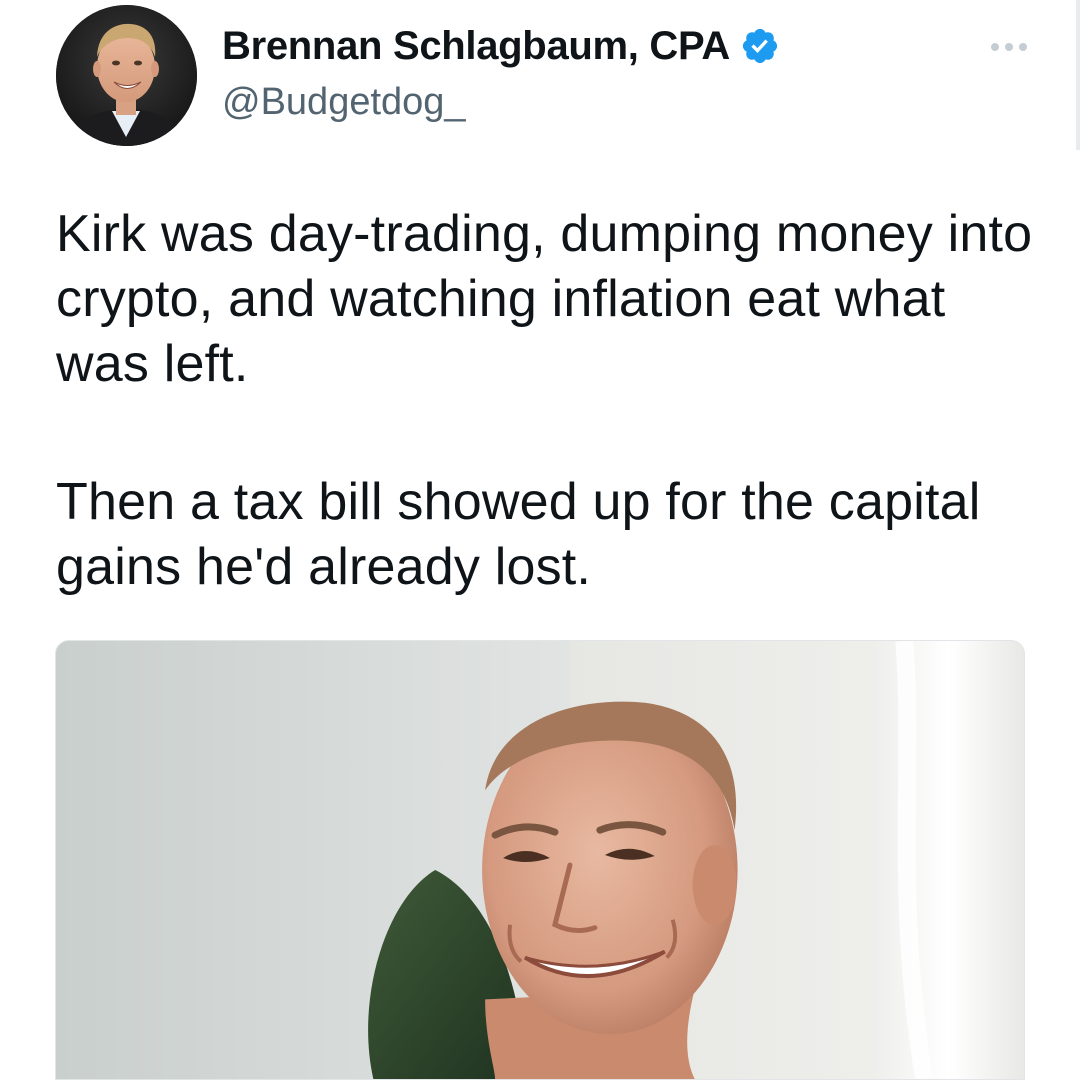 The height and width of the screenshot is (1080, 1080). What do you see at coordinates (1078, 75) in the screenshot?
I see `scrollbar-edge` at bounding box center [1078, 75].